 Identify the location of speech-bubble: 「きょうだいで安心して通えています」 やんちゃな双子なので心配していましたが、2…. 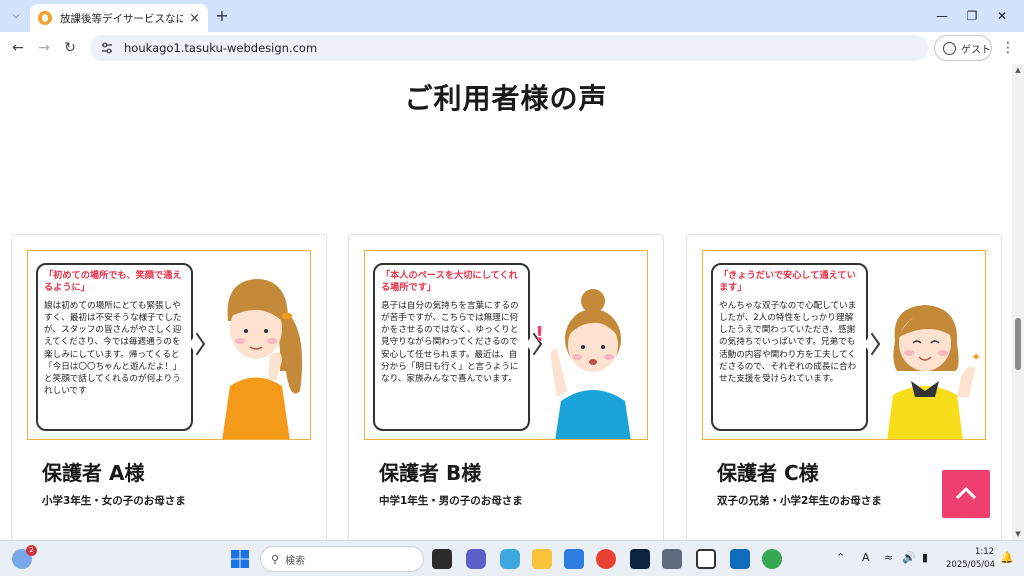
(789, 347).